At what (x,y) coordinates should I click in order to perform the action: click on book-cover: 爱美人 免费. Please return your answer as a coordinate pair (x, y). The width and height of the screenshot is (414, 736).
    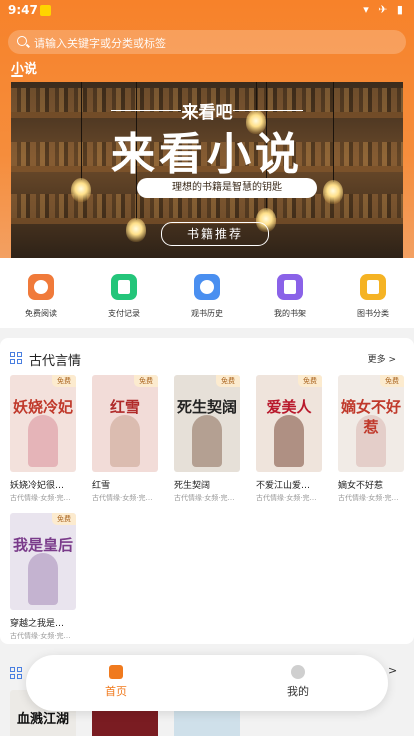
    Looking at the image, I should click on (289, 423).